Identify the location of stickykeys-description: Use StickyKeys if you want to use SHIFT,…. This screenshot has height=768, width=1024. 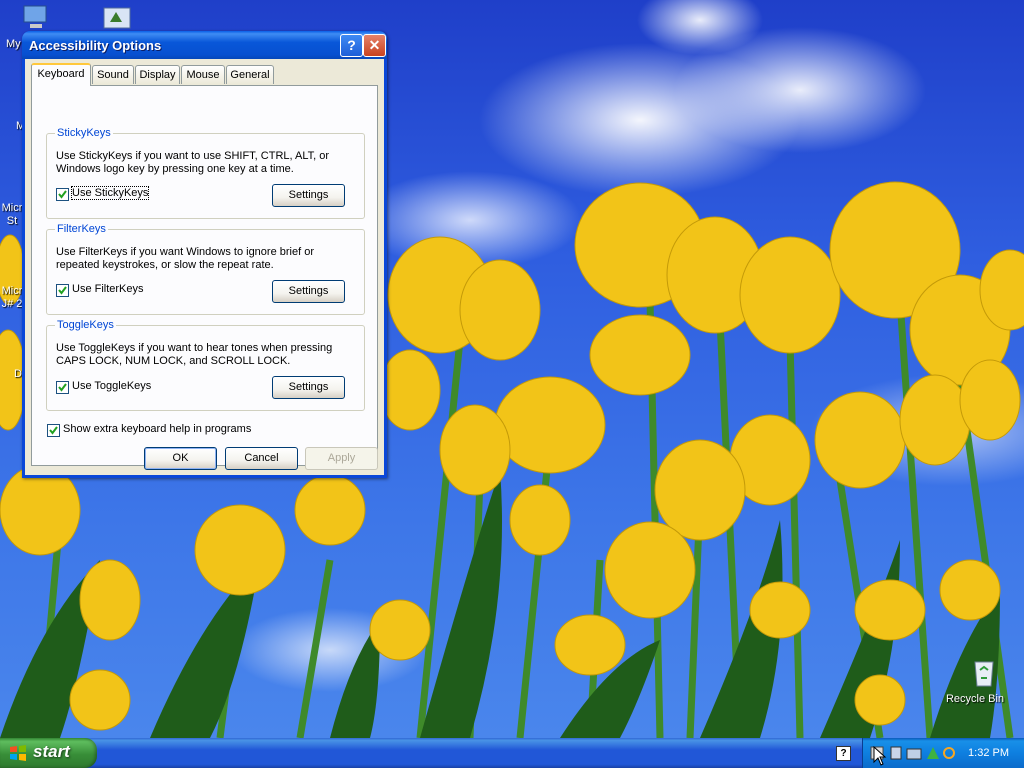
(193, 162).